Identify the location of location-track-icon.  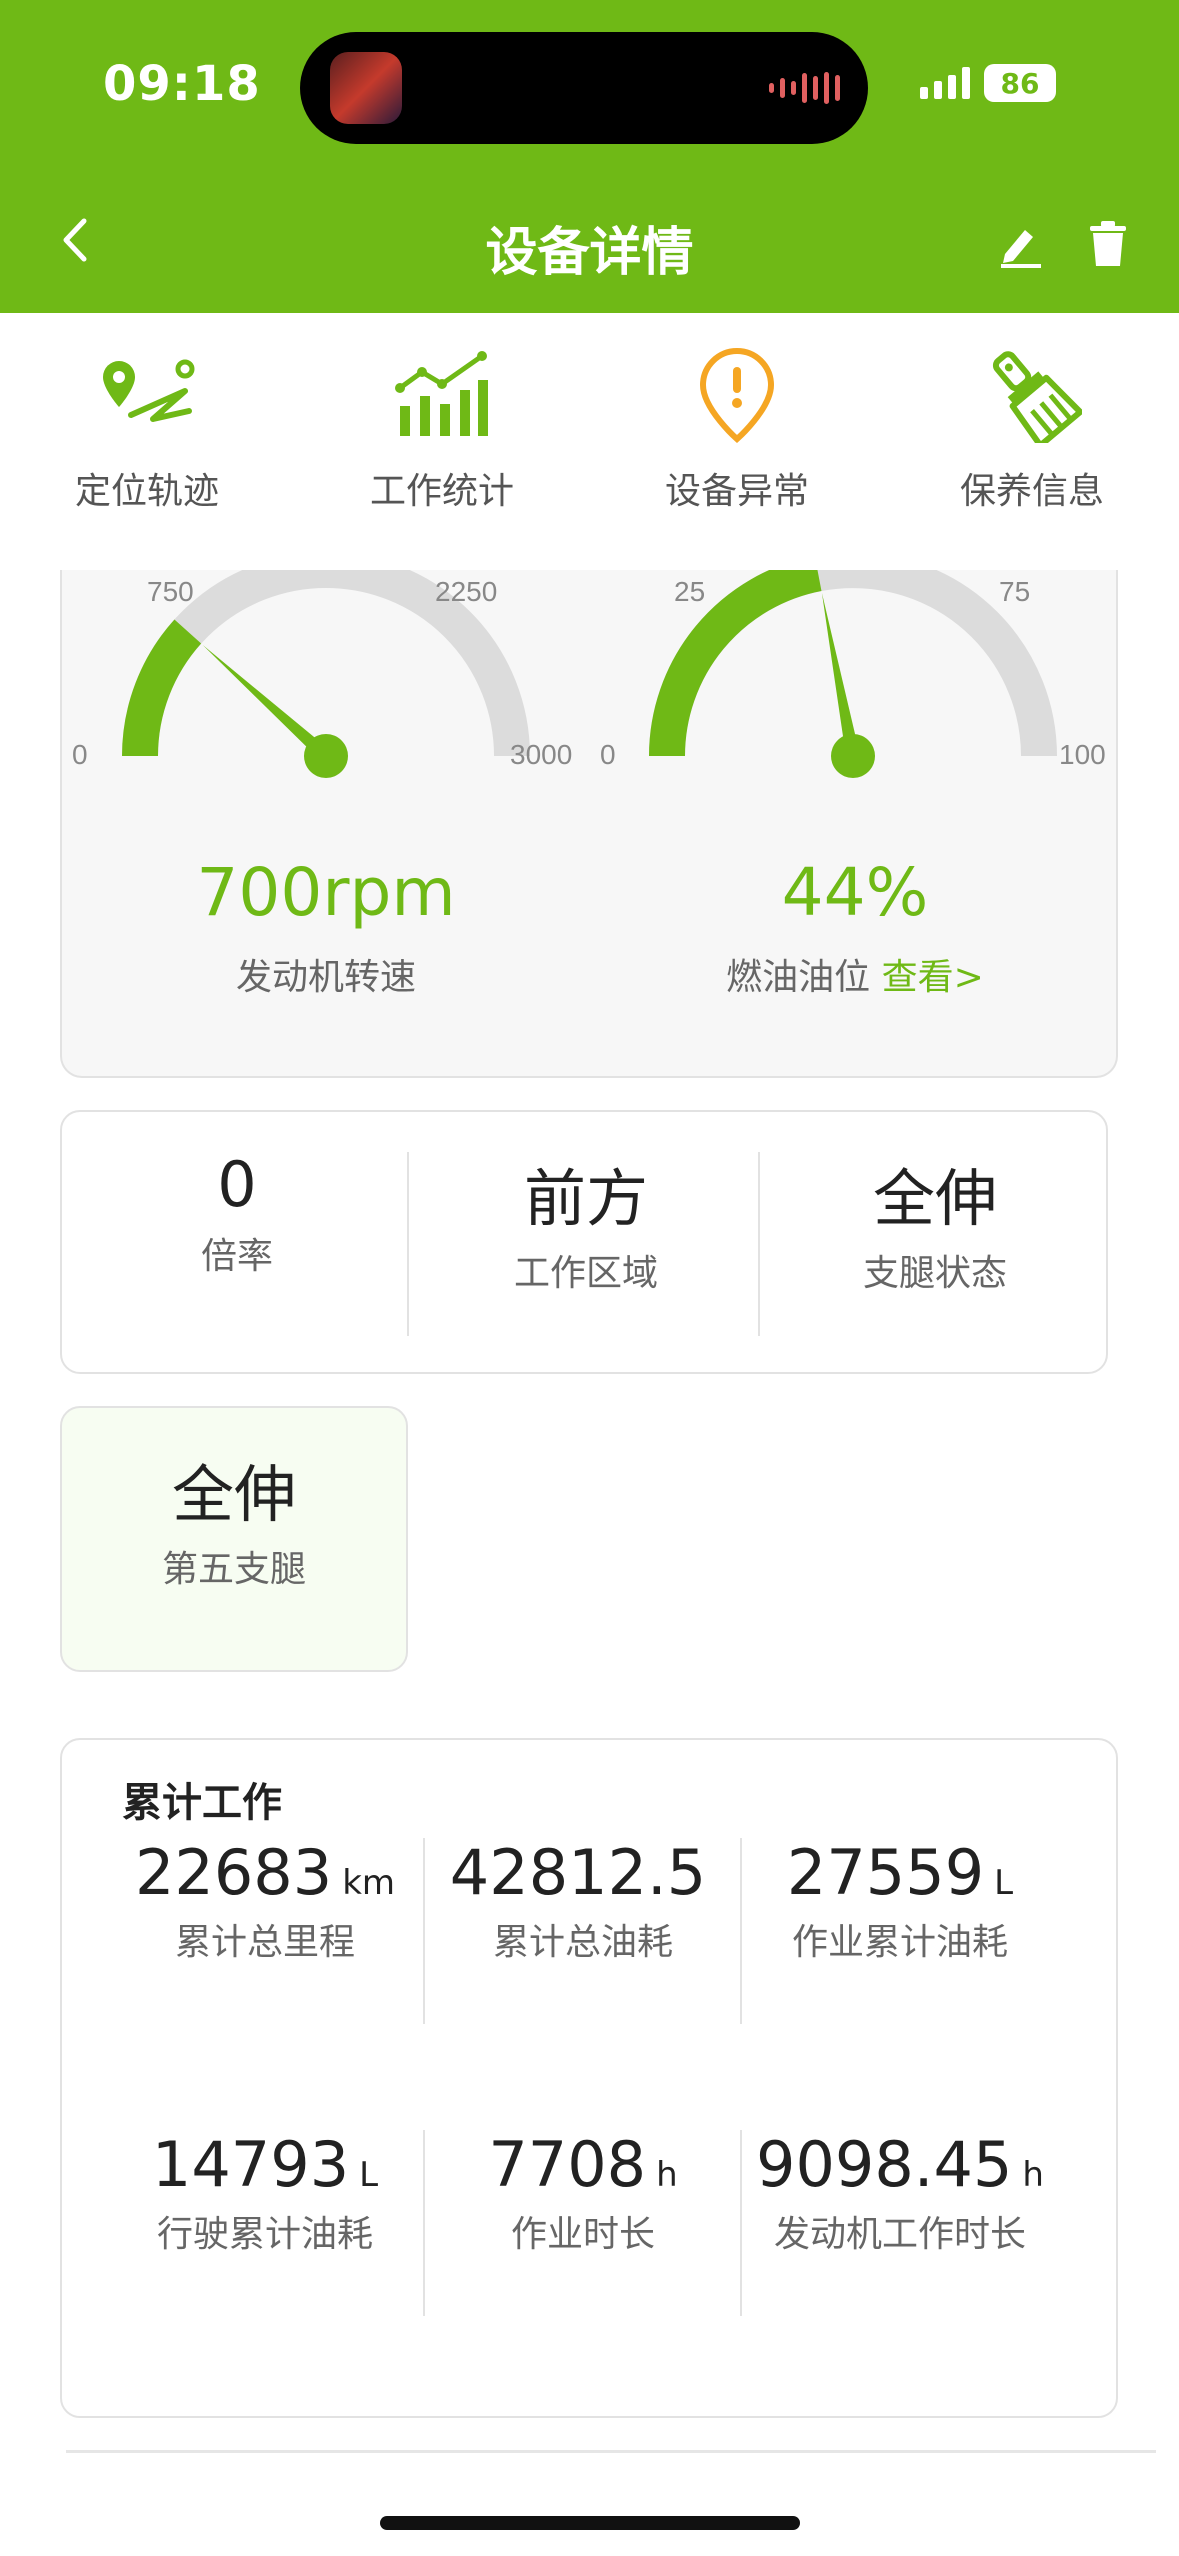
(149, 390).